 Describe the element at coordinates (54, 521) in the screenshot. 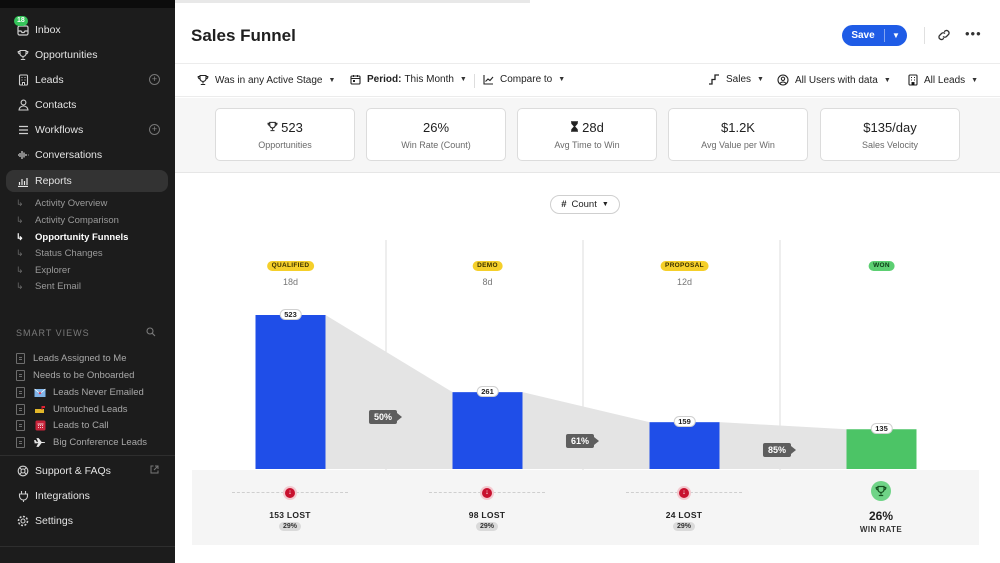

I see `sidebar-item-label: Settings` at that location.